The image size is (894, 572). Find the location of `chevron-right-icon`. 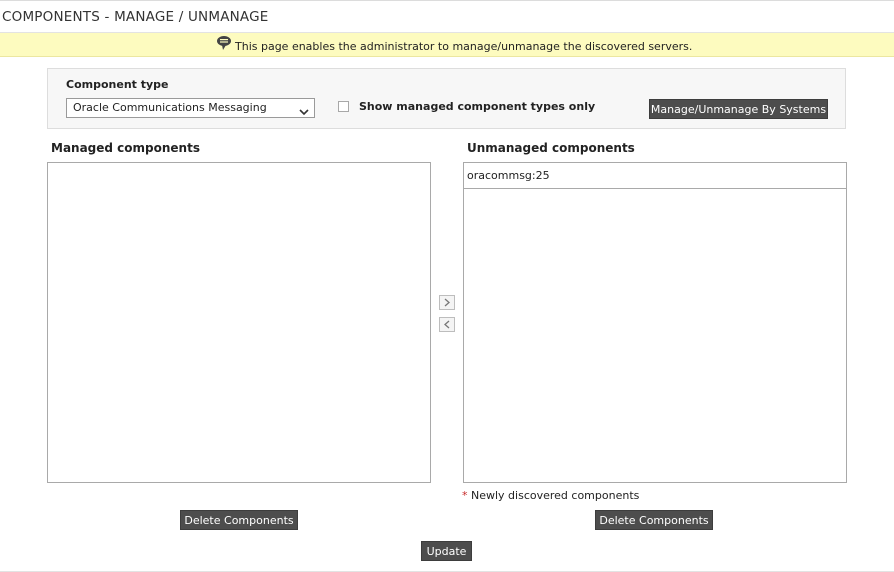

chevron-right-icon is located at coordinates (447, 302).